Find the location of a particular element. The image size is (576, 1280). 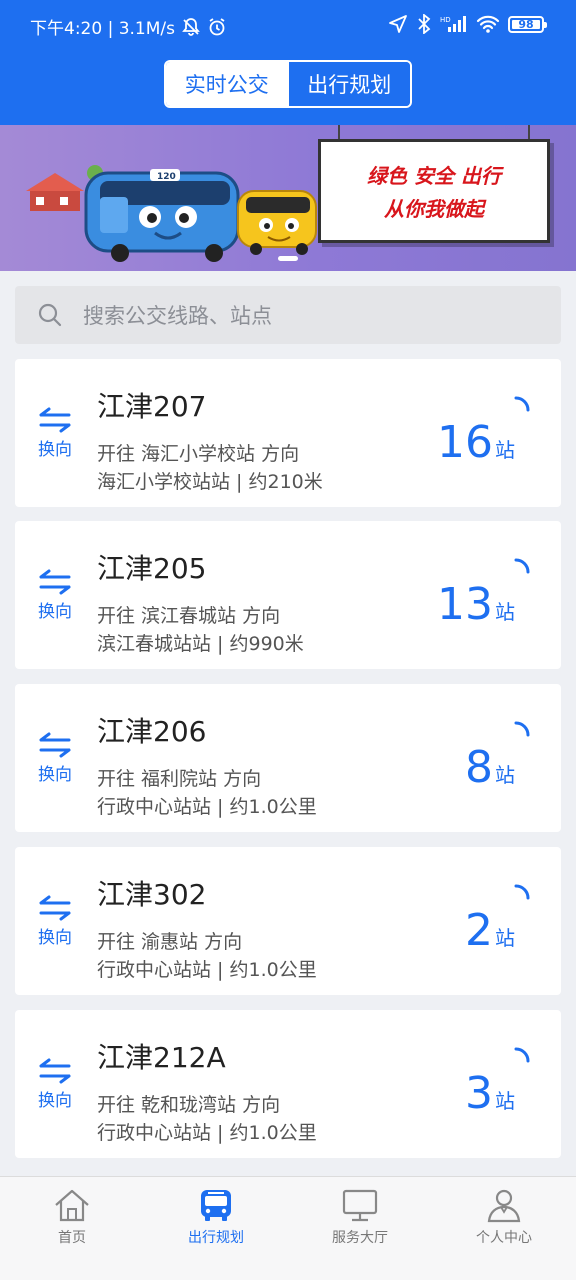

alarm-icon is located at coordinates (217, 26).